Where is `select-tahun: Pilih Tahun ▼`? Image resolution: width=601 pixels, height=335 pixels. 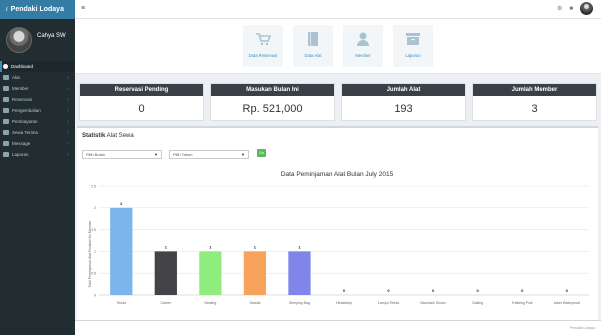
select-tahun: Pilih Tahun ▼ is located at coordinates (209, 154).